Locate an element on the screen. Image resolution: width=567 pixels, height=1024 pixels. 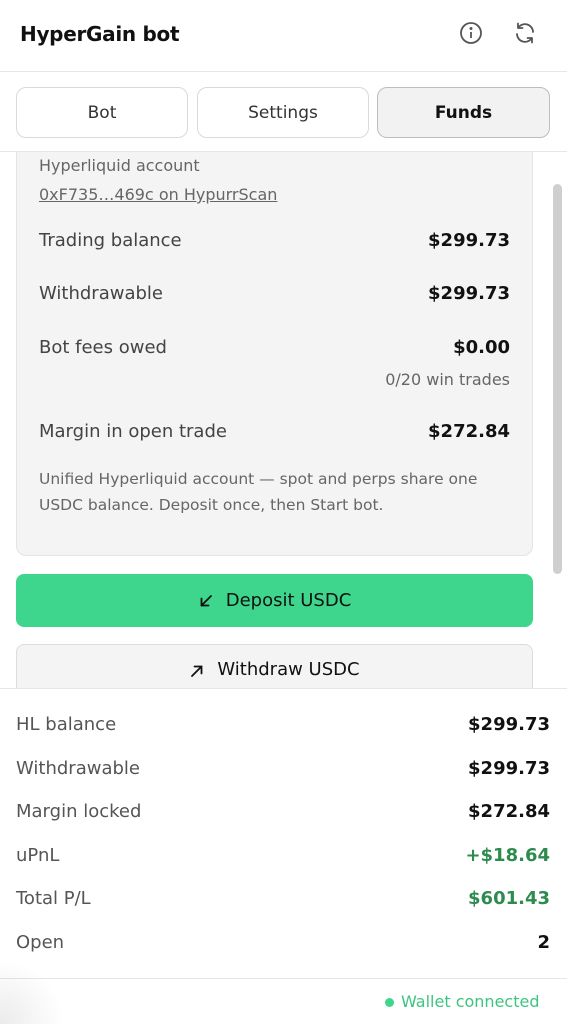
margin-open-label: Margin in open trade is located at coordinates (133, 431).